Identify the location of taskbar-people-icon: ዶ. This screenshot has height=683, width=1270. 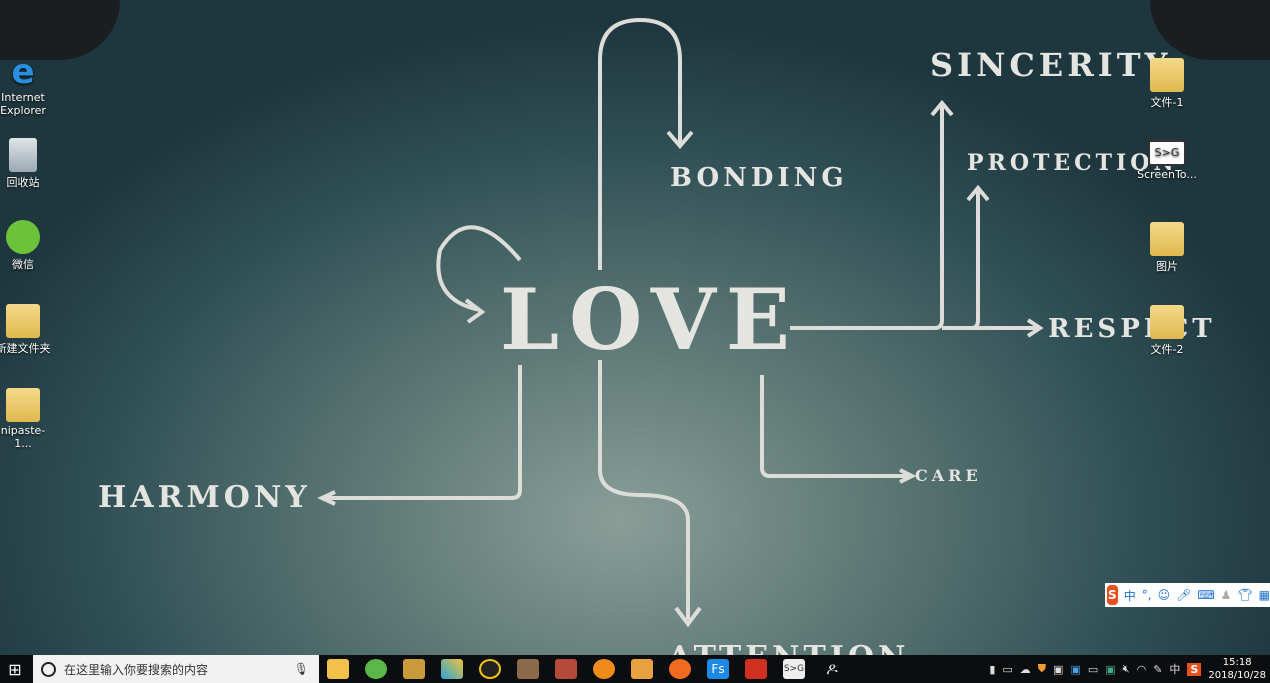
(832, 669).